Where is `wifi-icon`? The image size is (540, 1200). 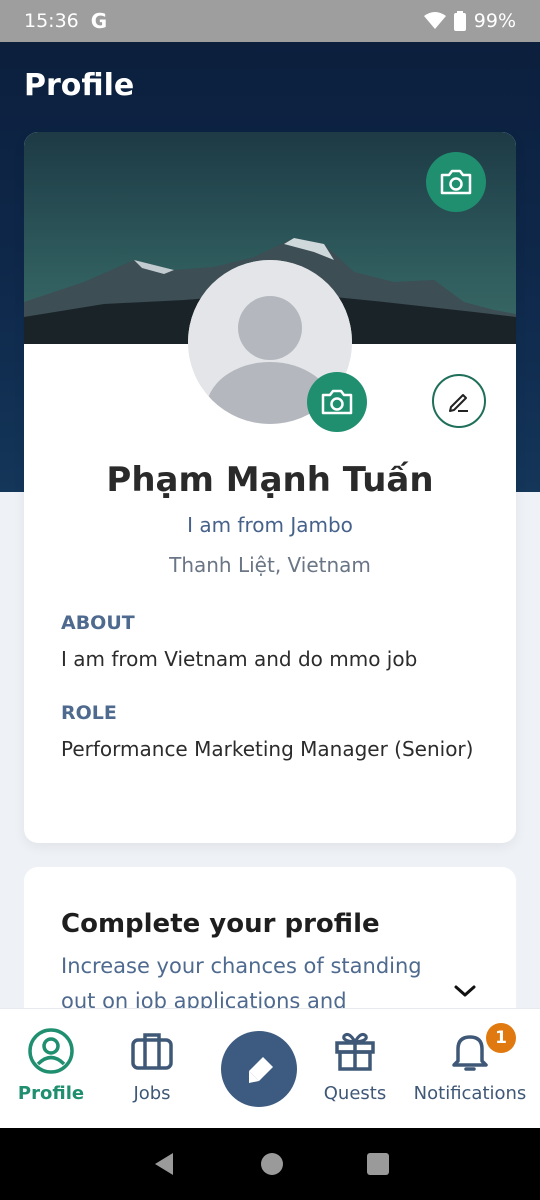
wifi-icon is located at coordinates (434, 20).